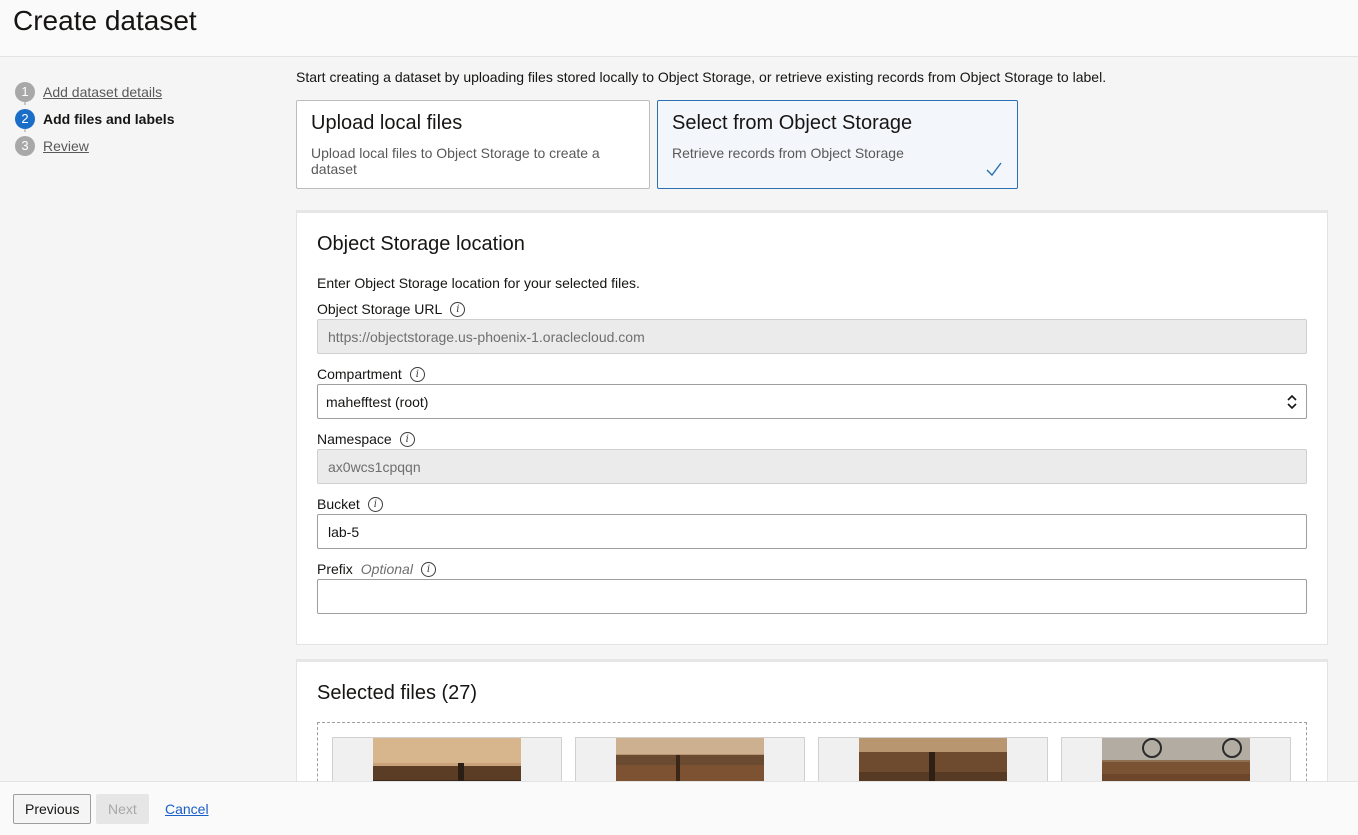  Describe the element at coordinates (359, 374) in the screenshot. I see `label-text: Compartment` at that location.